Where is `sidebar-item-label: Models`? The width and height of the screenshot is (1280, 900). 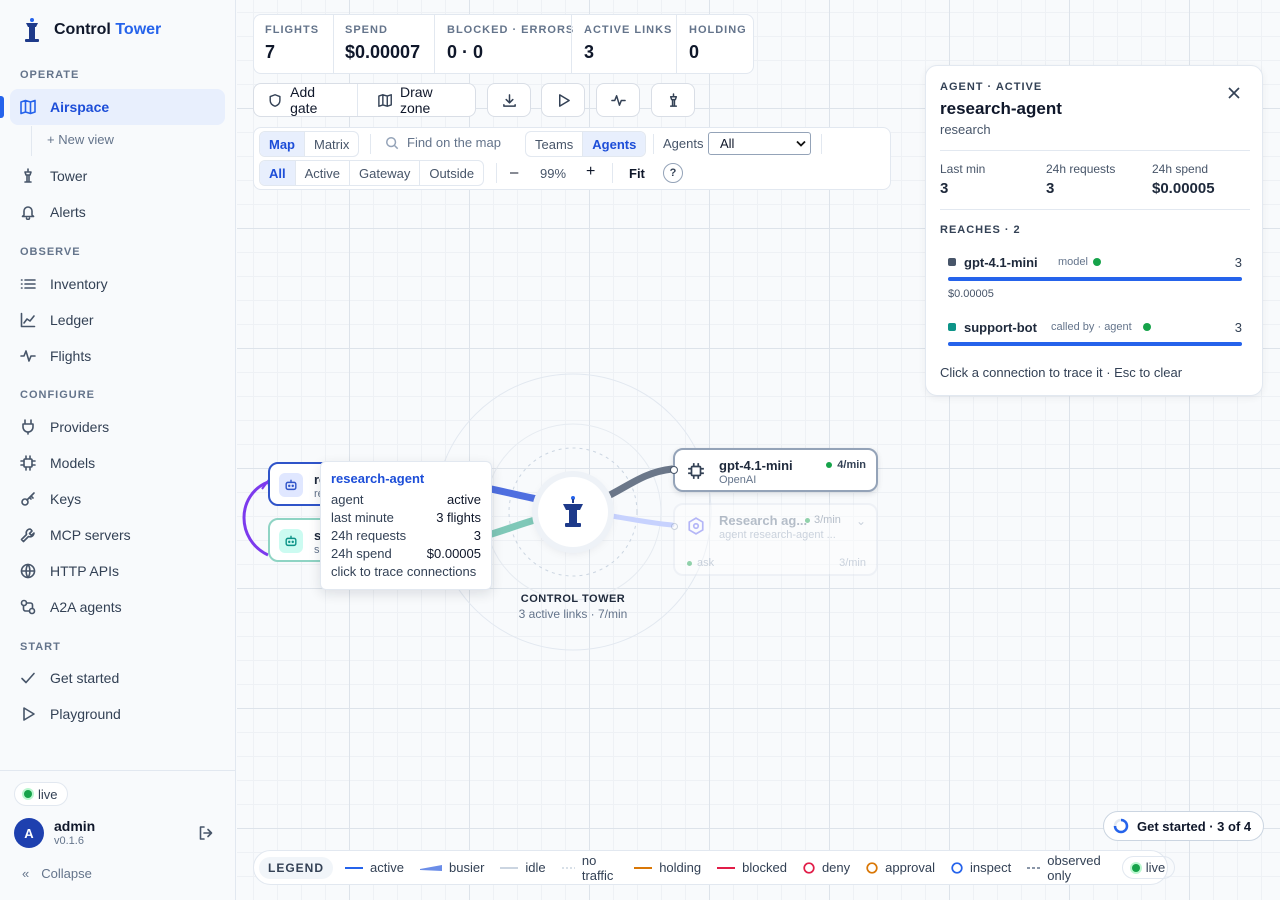
sidebar-item-label: Models is located at coordinates (73, 463).